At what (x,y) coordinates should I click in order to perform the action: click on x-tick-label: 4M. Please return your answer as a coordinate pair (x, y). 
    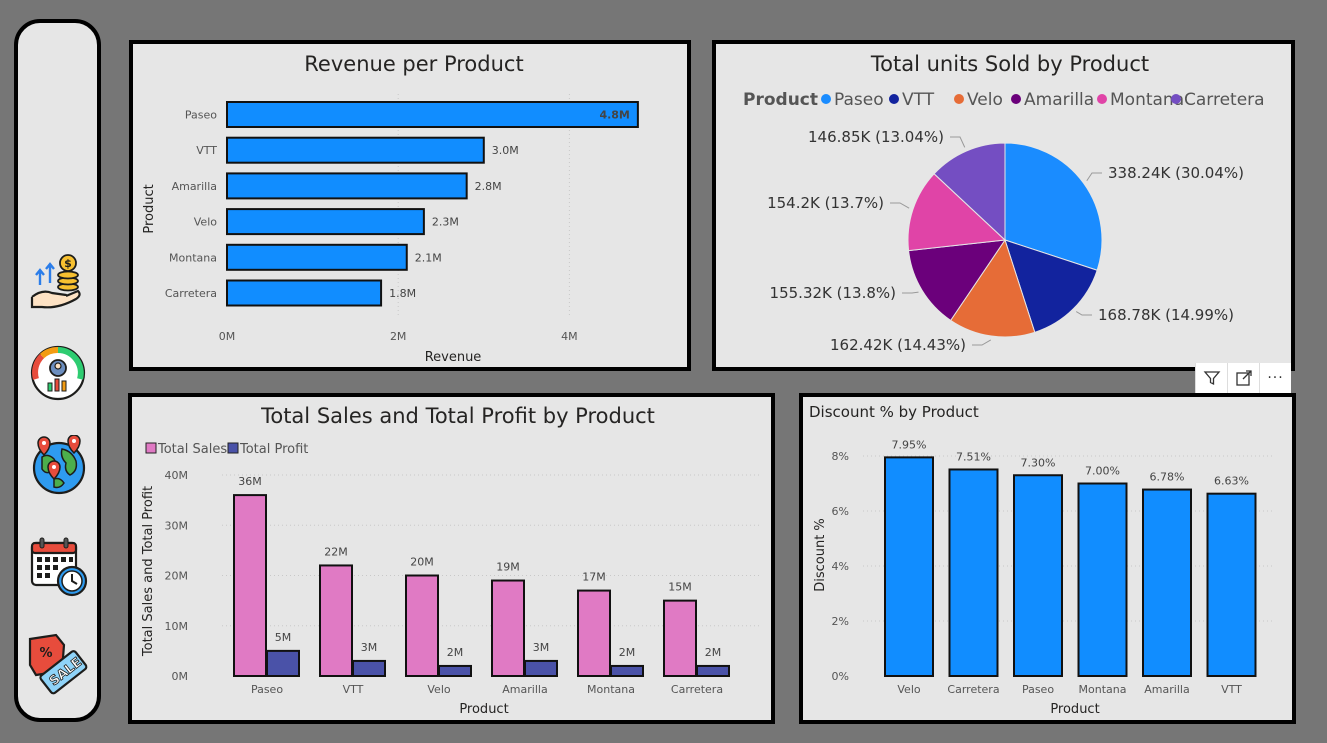
    Looking at the image, I should click on (569, 336).